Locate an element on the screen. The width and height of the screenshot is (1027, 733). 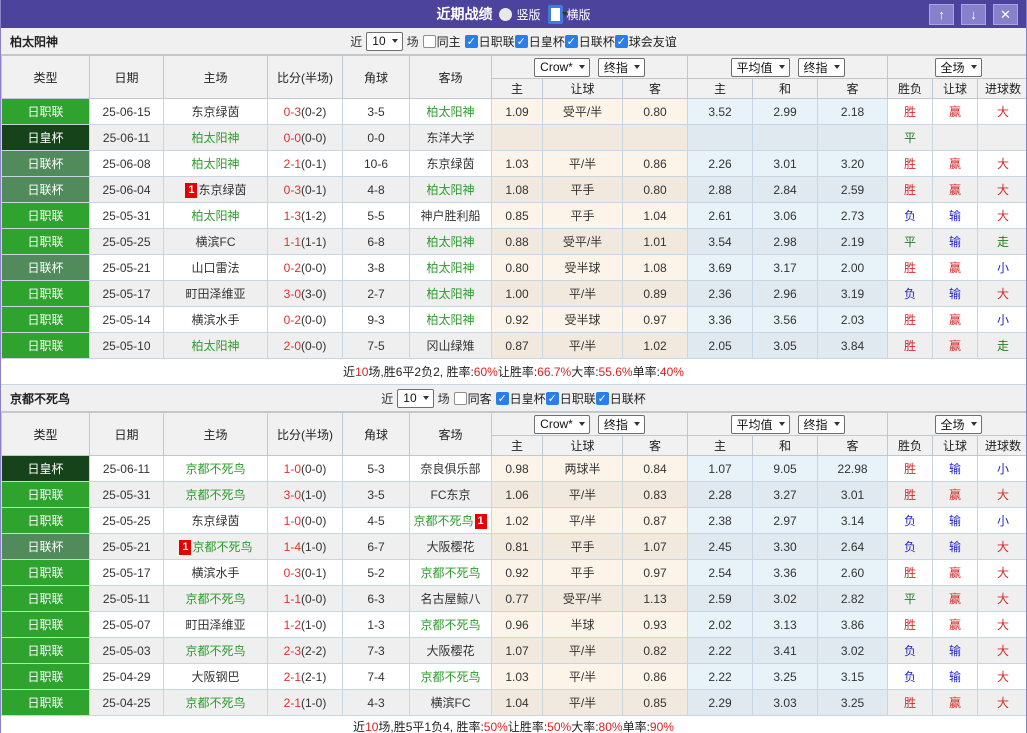
score-cell: 2-1(0-1) is located at coordinates (305, 163).